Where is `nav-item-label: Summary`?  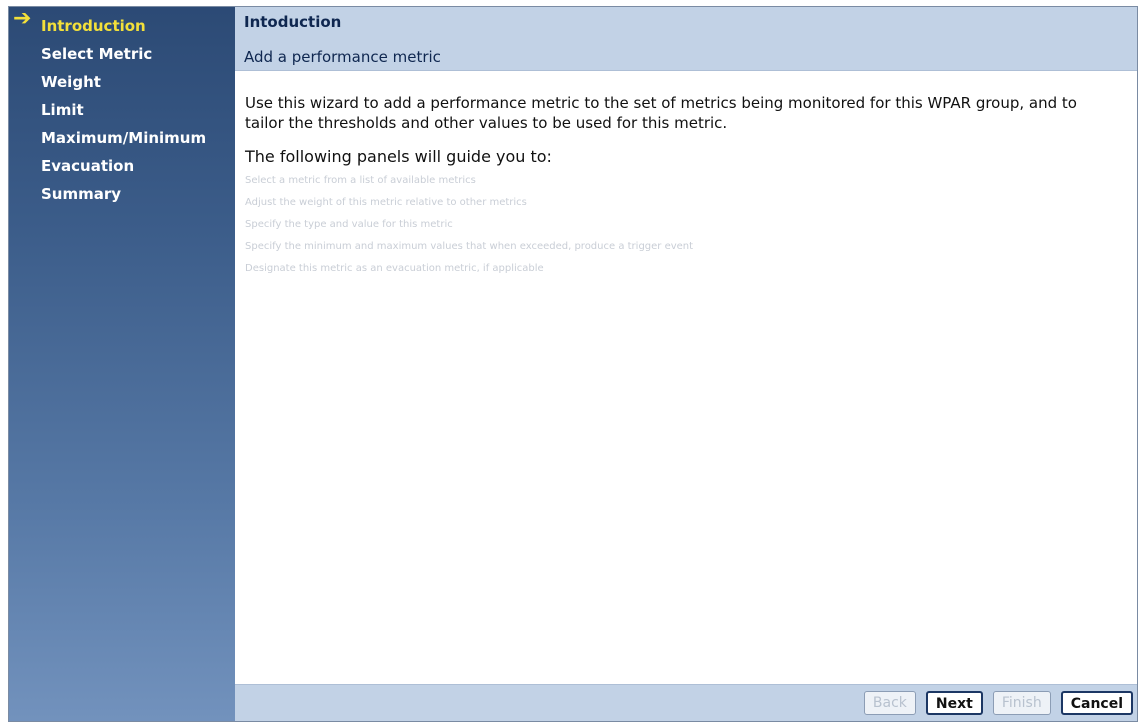 nav-item-label: Summary is located at coordinates (81, 194).